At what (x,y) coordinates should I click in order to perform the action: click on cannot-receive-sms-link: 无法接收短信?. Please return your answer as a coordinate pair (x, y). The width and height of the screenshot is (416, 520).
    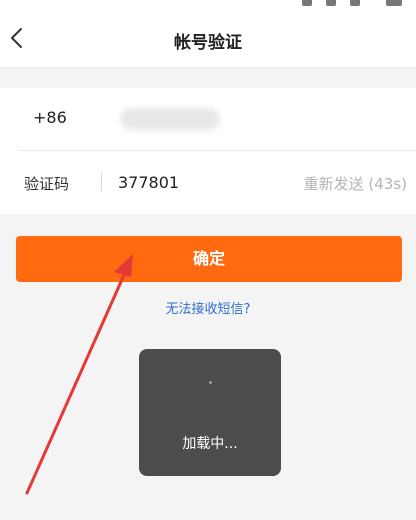
    Looking at the image, I should click on (208, 307).